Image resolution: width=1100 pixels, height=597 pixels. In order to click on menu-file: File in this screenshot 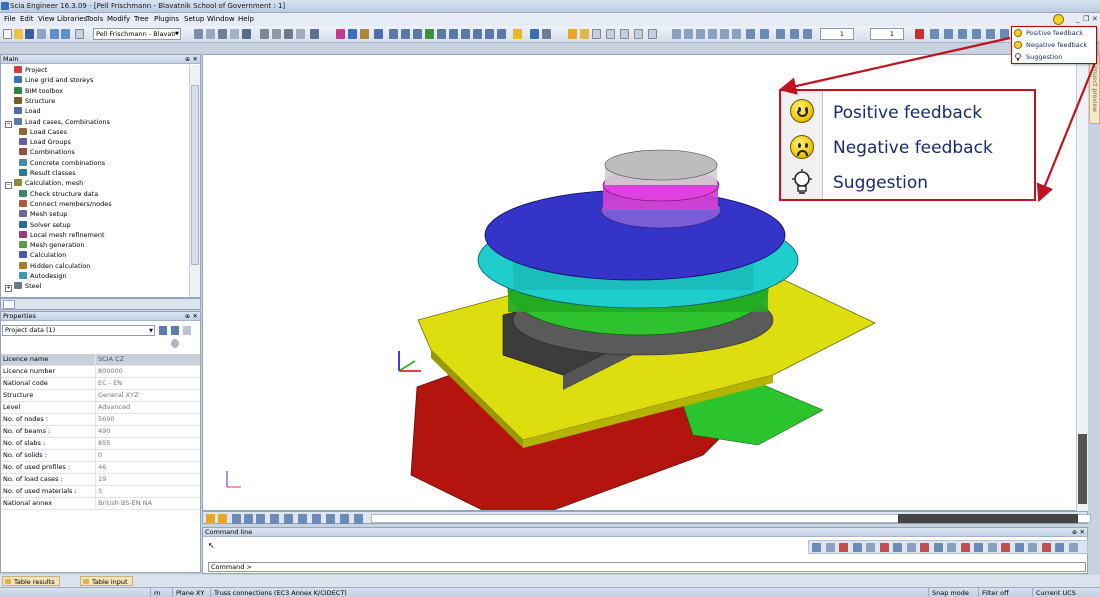, I will do `click(10, 19)`.